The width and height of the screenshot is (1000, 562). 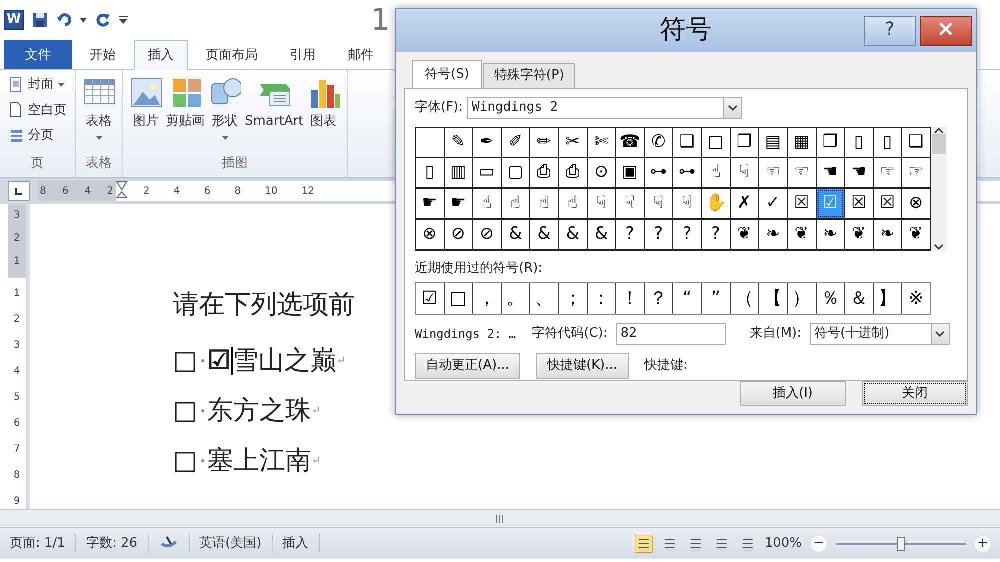 I want to click on from-dropdown: 符号(十进制), so click(x=880, y=334).